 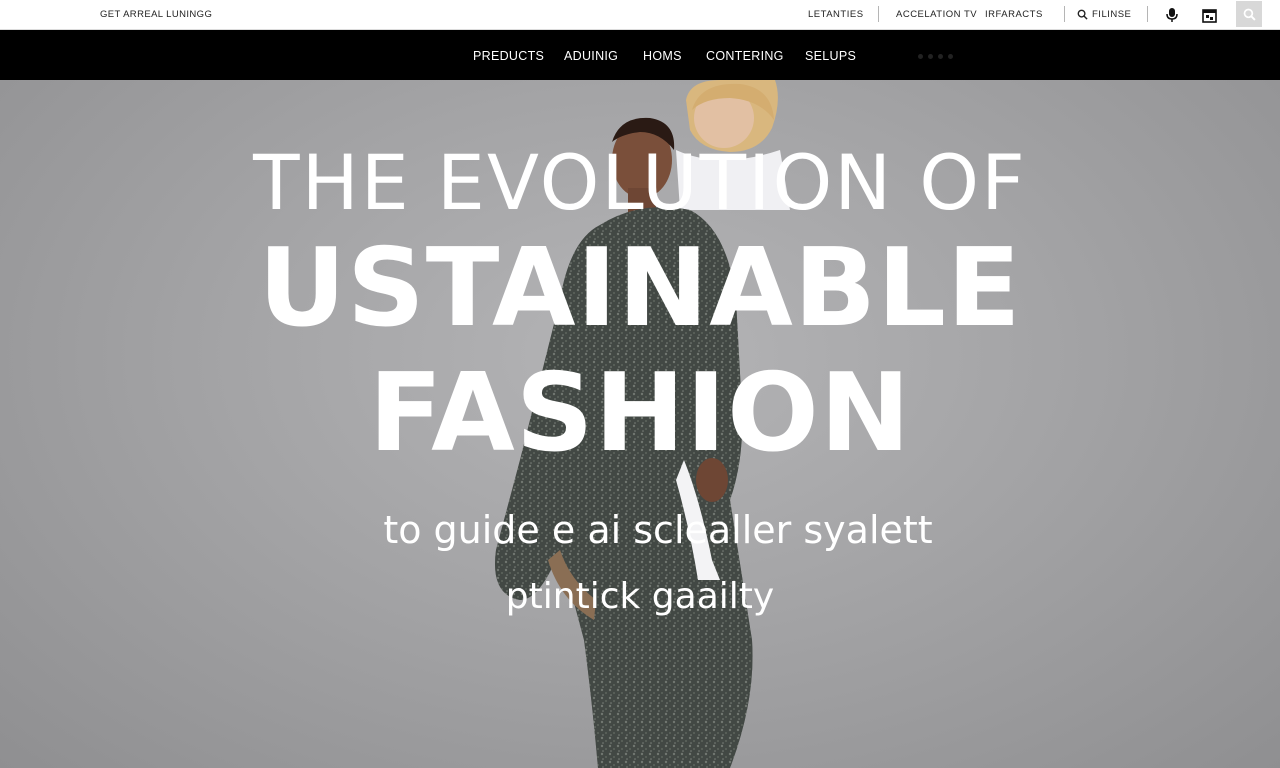 I want to click on nav-item-preducts: PREDUCTS, so click(x=508, y=56).